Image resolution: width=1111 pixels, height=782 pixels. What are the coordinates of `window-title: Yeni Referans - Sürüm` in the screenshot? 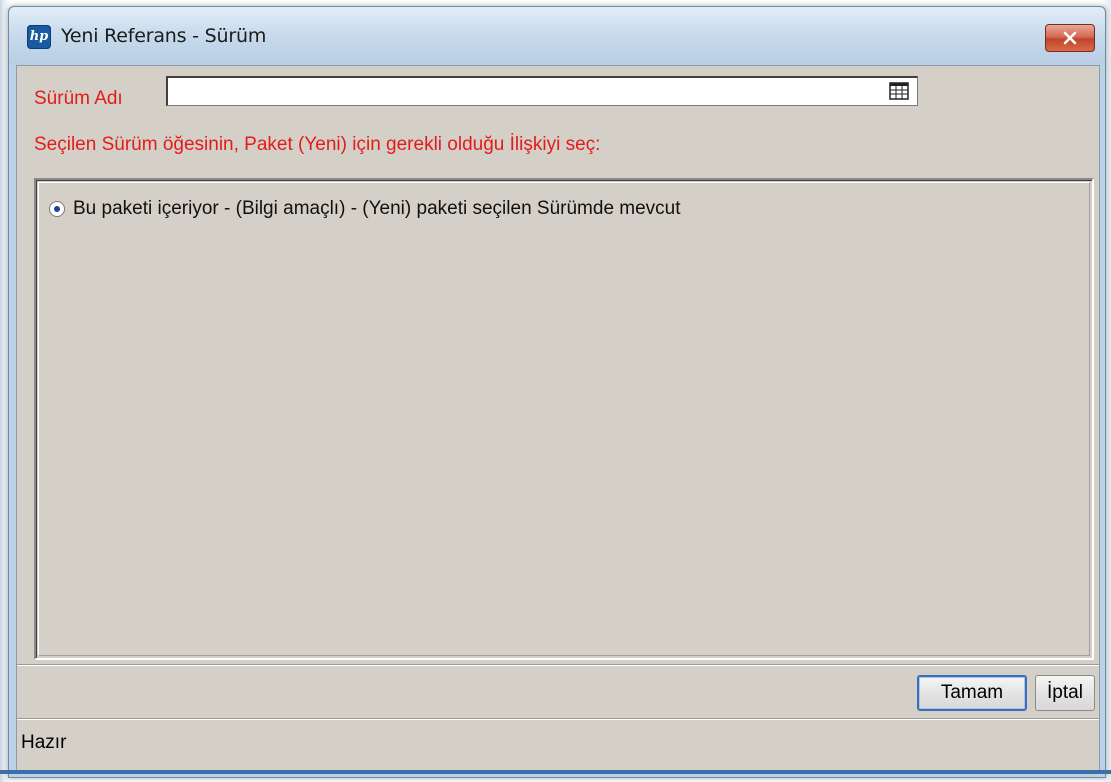 It's located at (164, 36).